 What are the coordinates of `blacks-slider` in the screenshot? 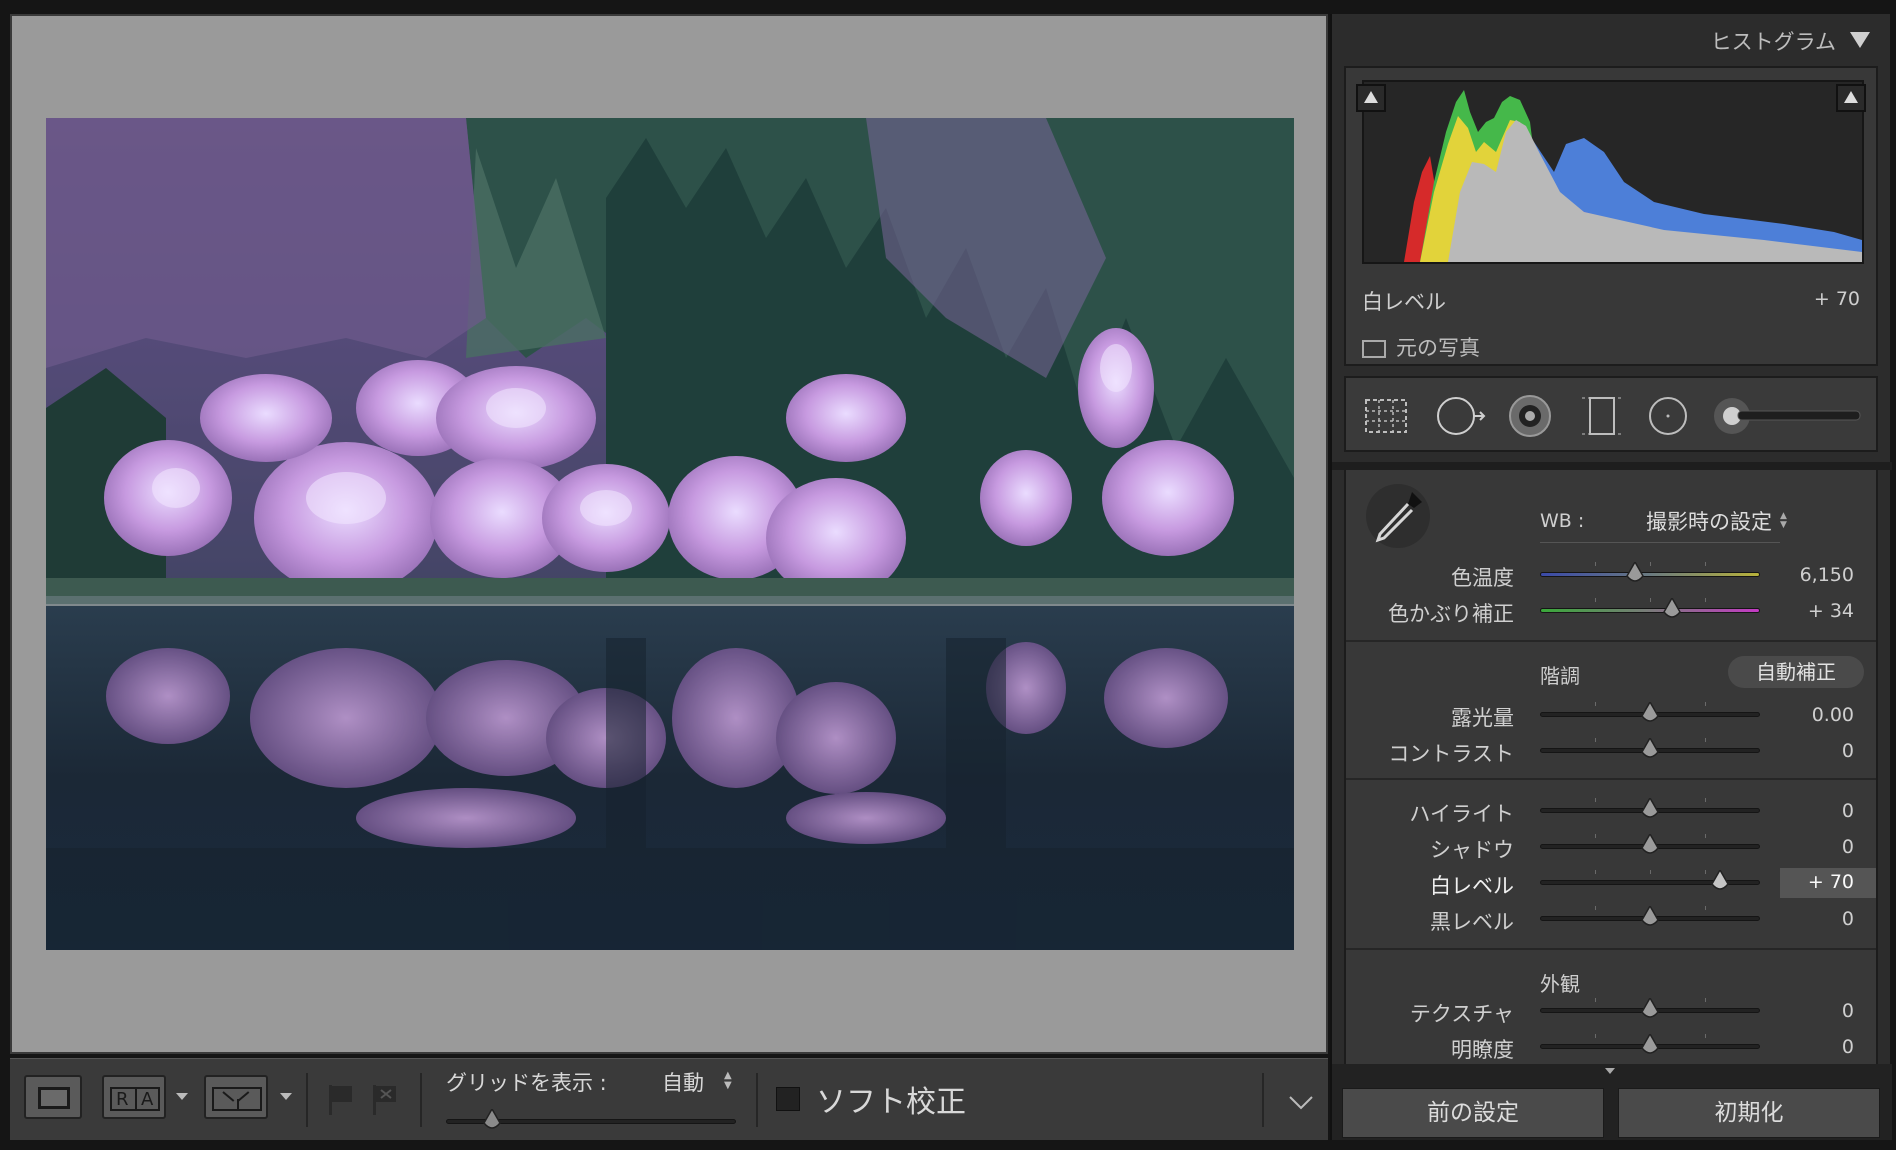 It's located at (1650, 917).